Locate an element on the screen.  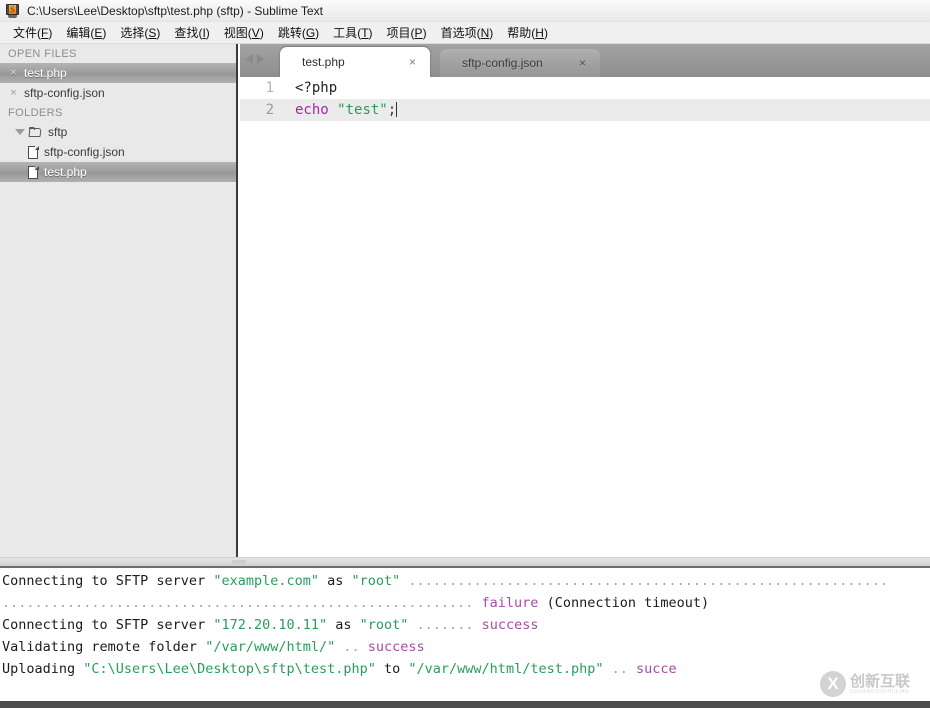
sidebar-file-label: test.php is located at coordinates (65, 172).